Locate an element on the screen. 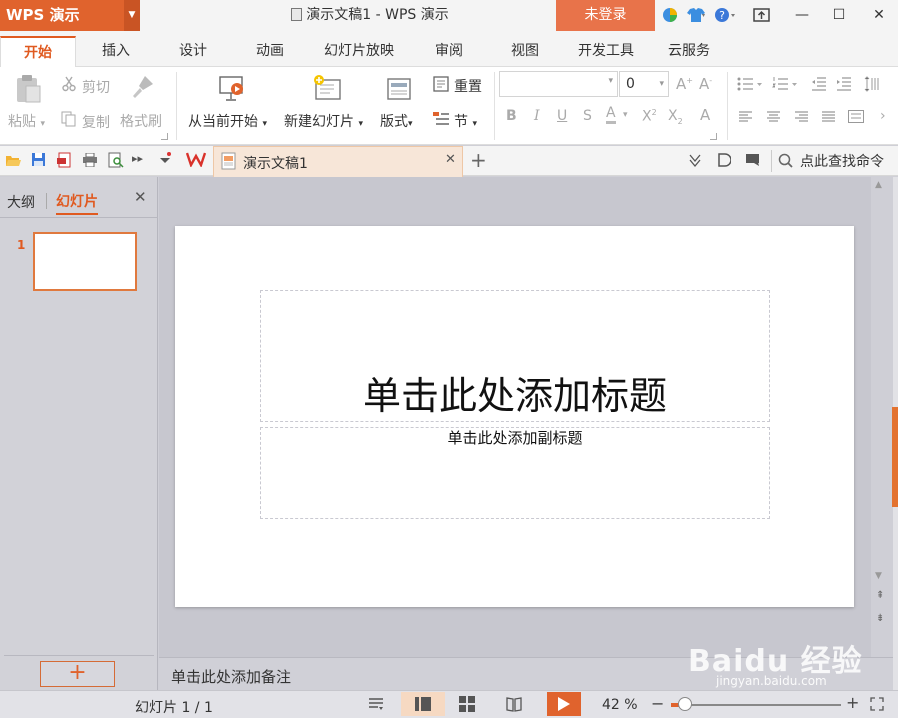 The height and width of the screenshot is (718, 898). numbered-list-icon is located at coordinates (785, 84).